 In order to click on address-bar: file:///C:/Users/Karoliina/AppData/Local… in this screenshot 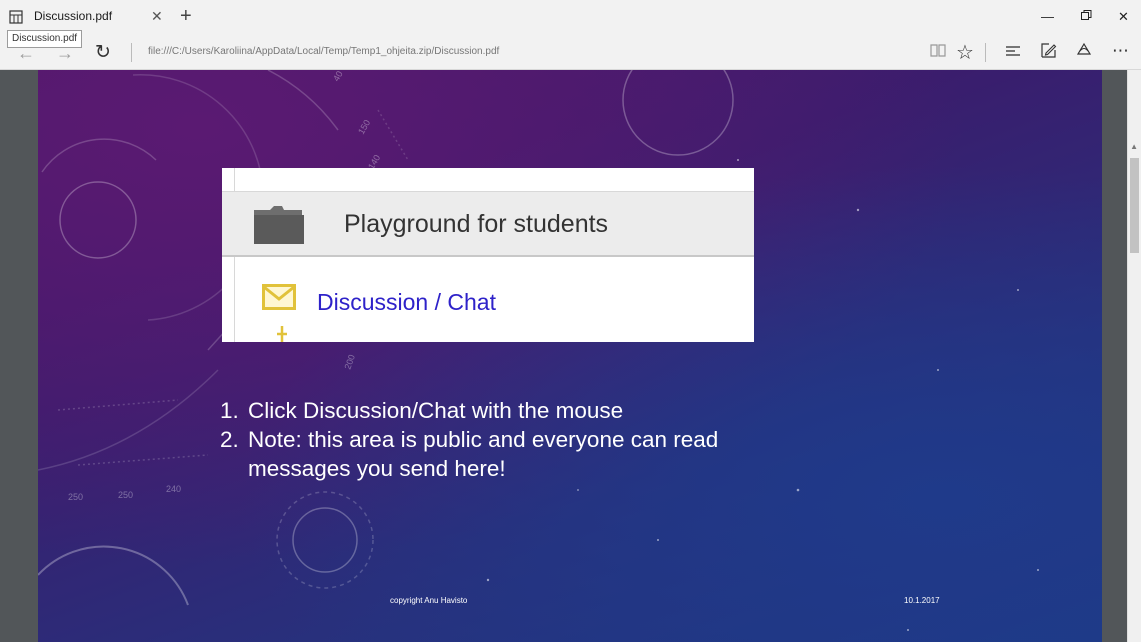, I will do `click(323, 51)`.